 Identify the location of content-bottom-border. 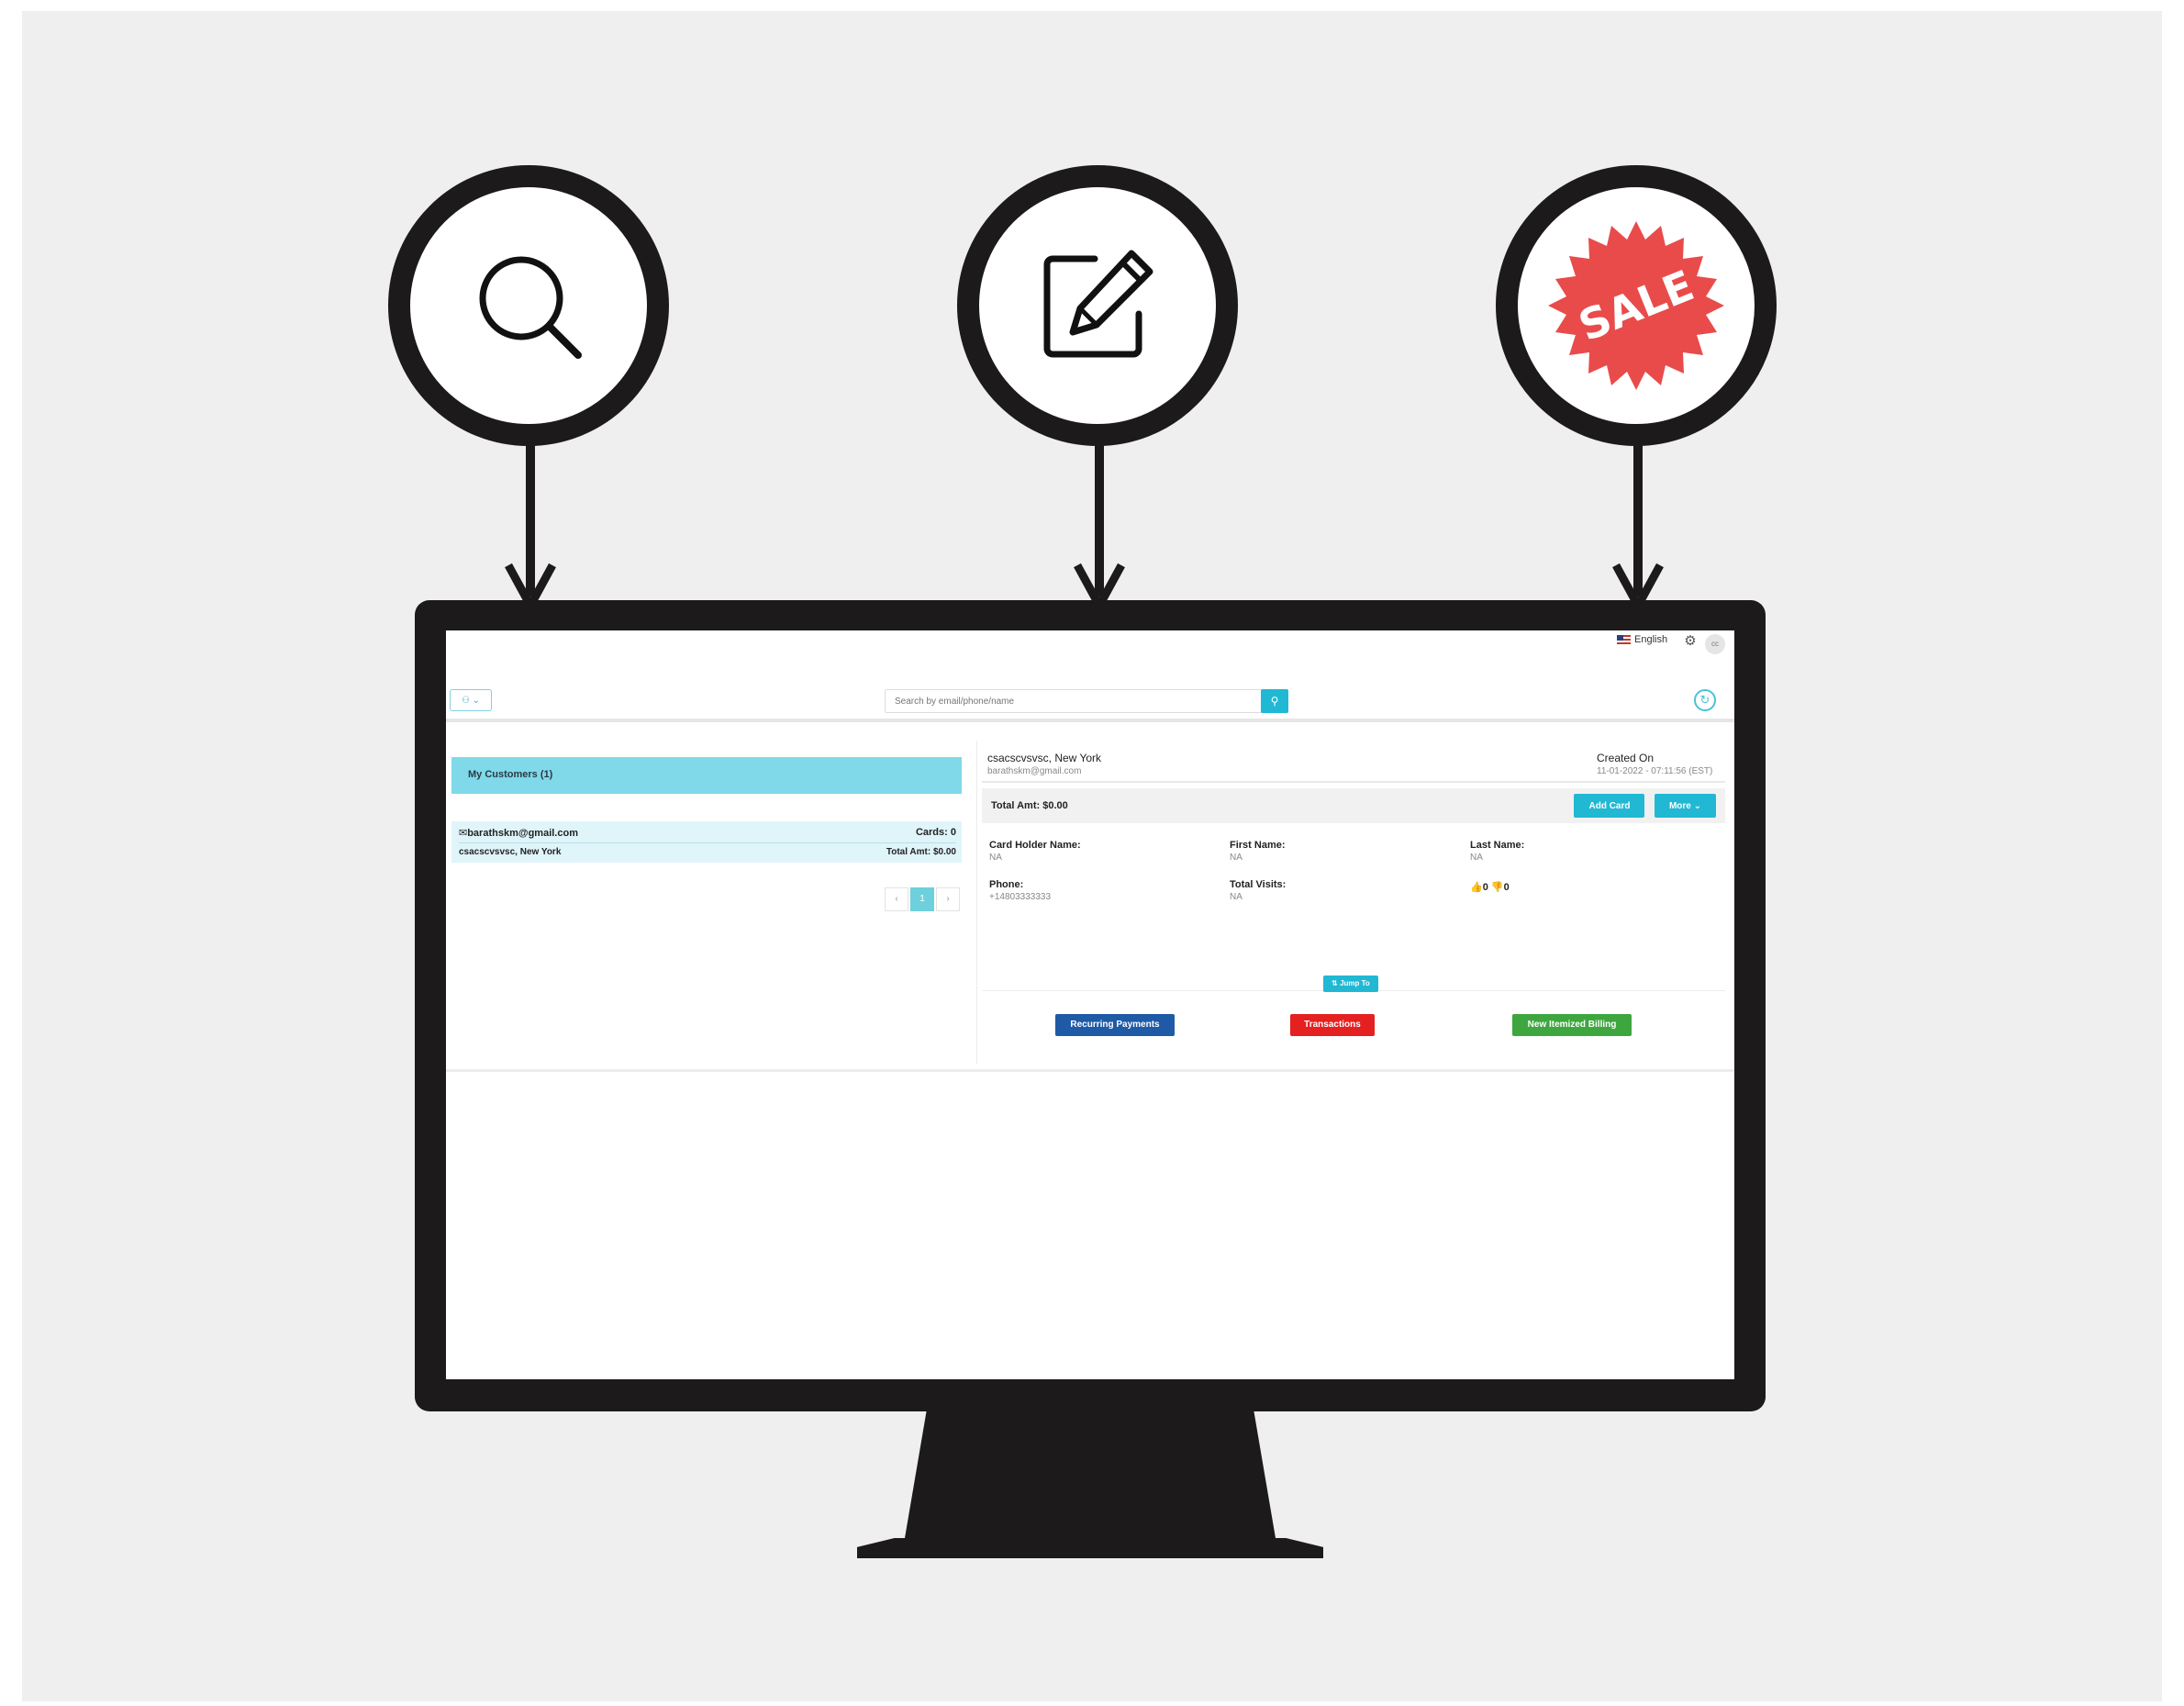
(1090, 1071).